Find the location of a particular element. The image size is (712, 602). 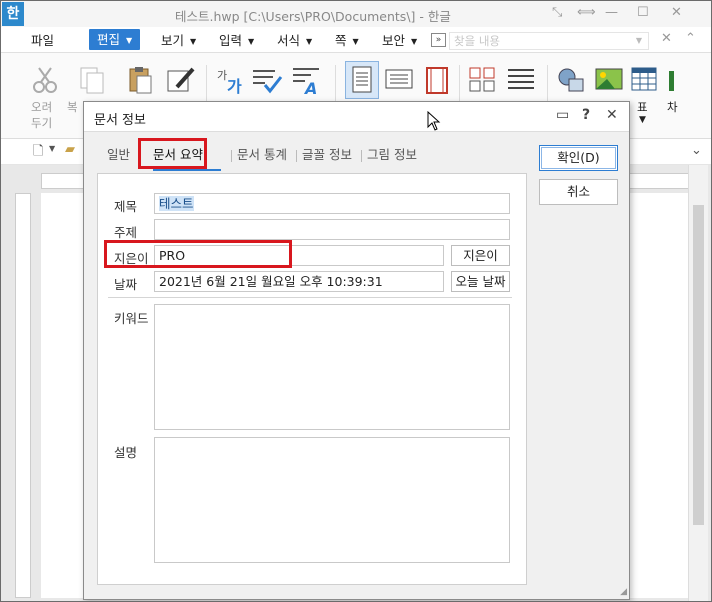

menu-edit: 편집 ▼ is located at coordinates (115, 39).